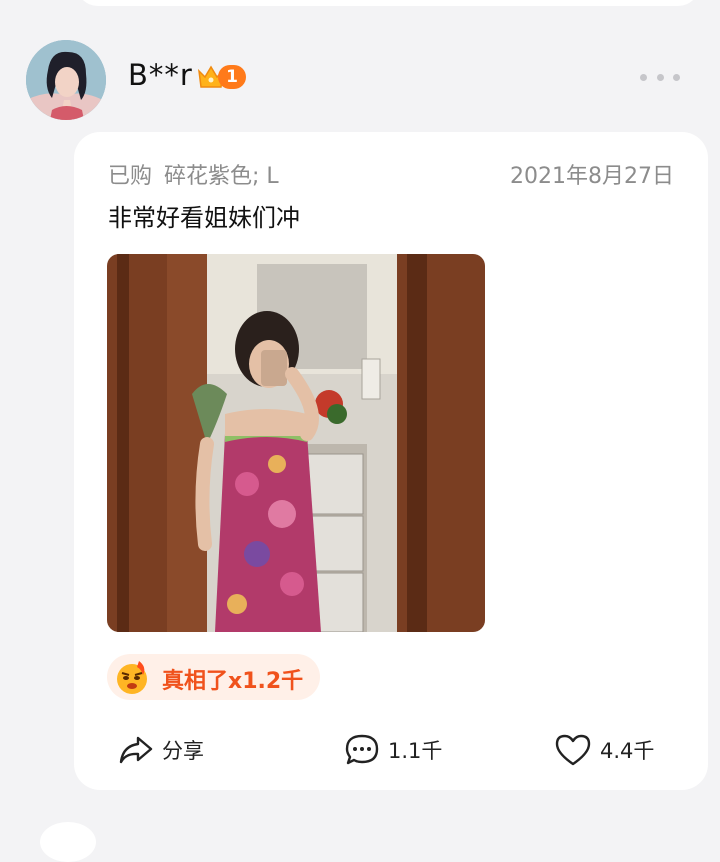 This screenshot has width=720, height=862. I want to click on action-bar: 分享 1.1千 4.4千, so click(391, 750).